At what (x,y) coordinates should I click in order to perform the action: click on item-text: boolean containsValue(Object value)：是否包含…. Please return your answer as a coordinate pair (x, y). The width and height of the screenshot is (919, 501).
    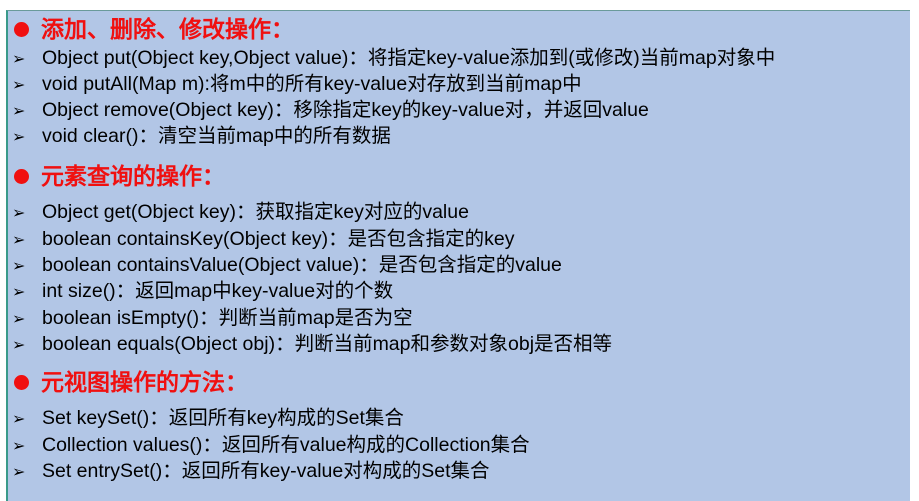
    Looking at the image, I should click on (302, 265).